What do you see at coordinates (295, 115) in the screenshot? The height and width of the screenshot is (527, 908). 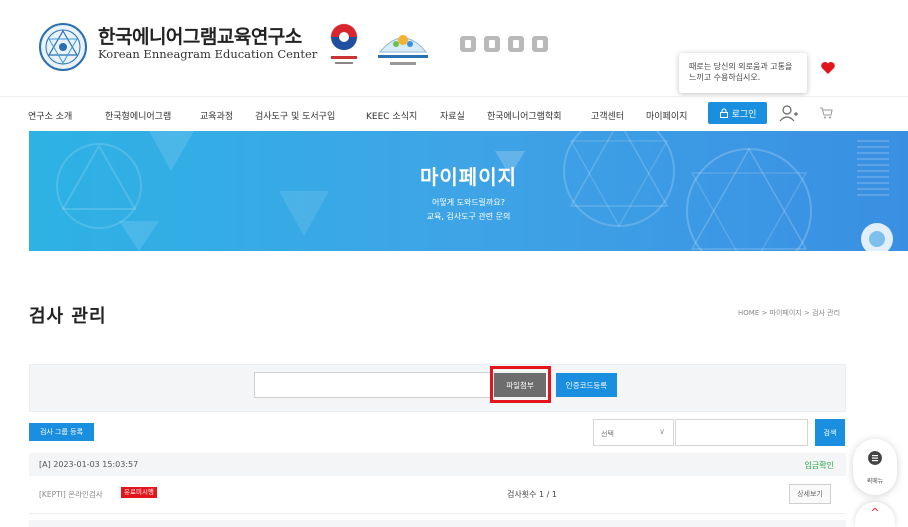 I see `nav-item-shop: 검사도구 및 도서구입` at bounding box center [295, 115].